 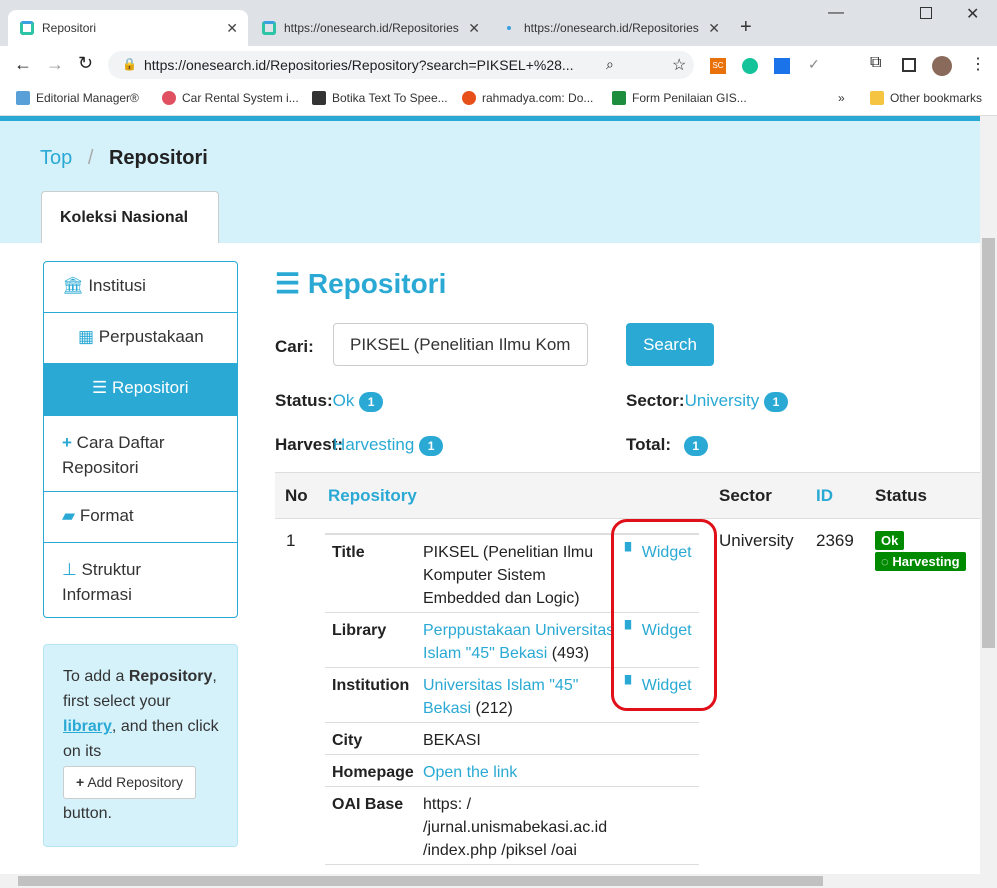 What do you see at coordinates (926, 98) in the screenshot?
I see `other-bookmarks: Other bookmarks` at bounding box center [926, 98].